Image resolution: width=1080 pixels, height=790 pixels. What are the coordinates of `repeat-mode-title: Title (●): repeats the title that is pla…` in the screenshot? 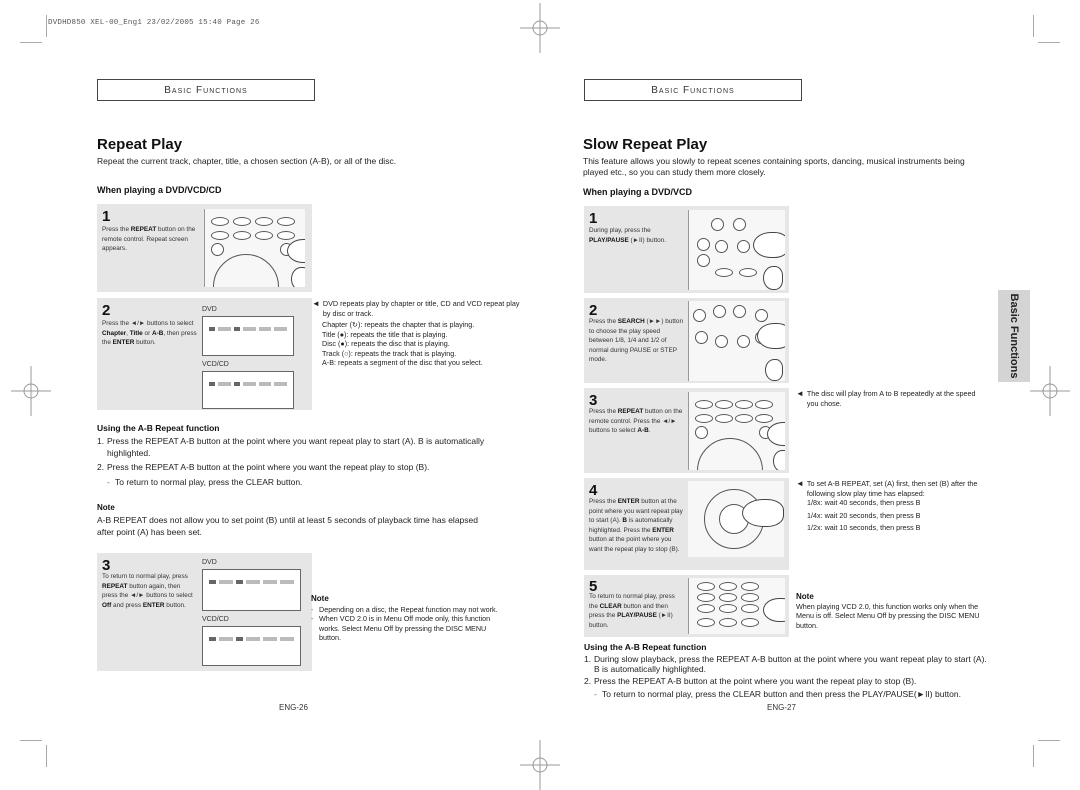 It's located at (385, 334).